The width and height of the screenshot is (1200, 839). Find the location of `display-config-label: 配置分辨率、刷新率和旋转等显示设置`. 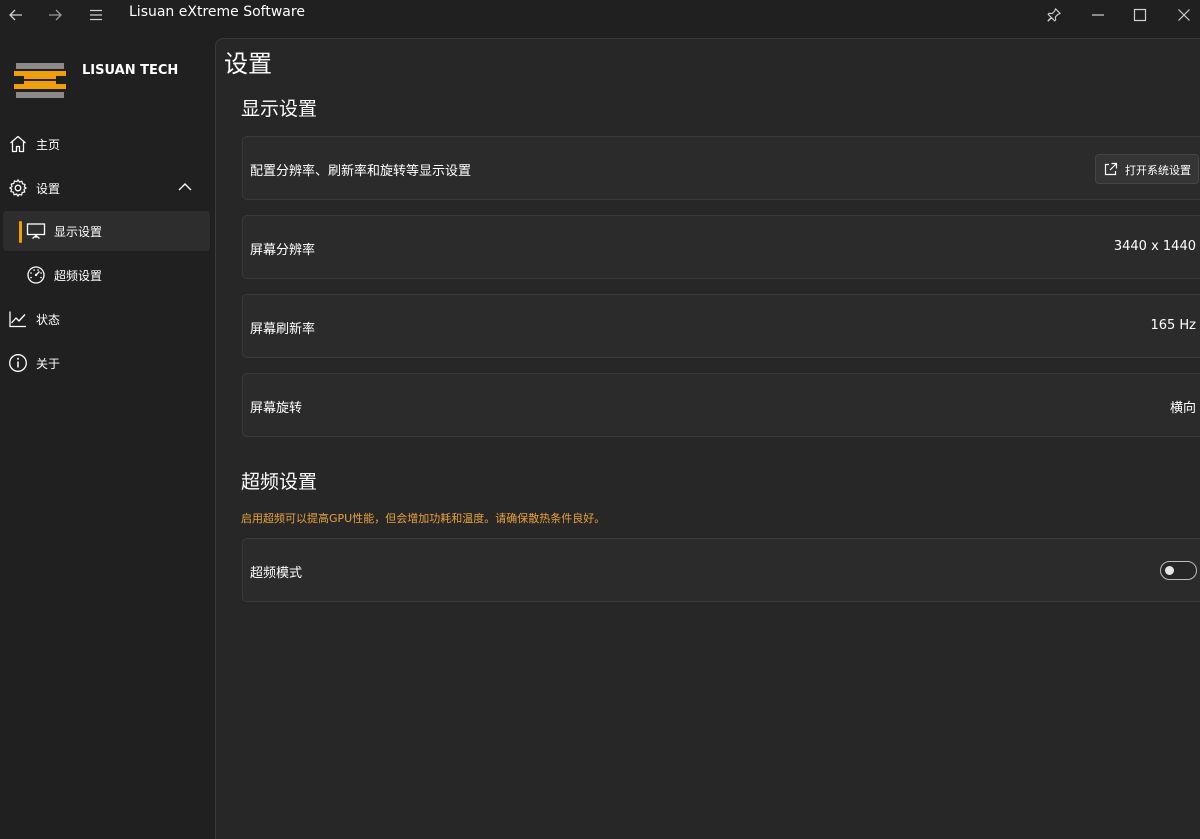

display-config-label: 配置分辨率、刷新率和旋转等显示设置 is located at coordinates (361, 171).